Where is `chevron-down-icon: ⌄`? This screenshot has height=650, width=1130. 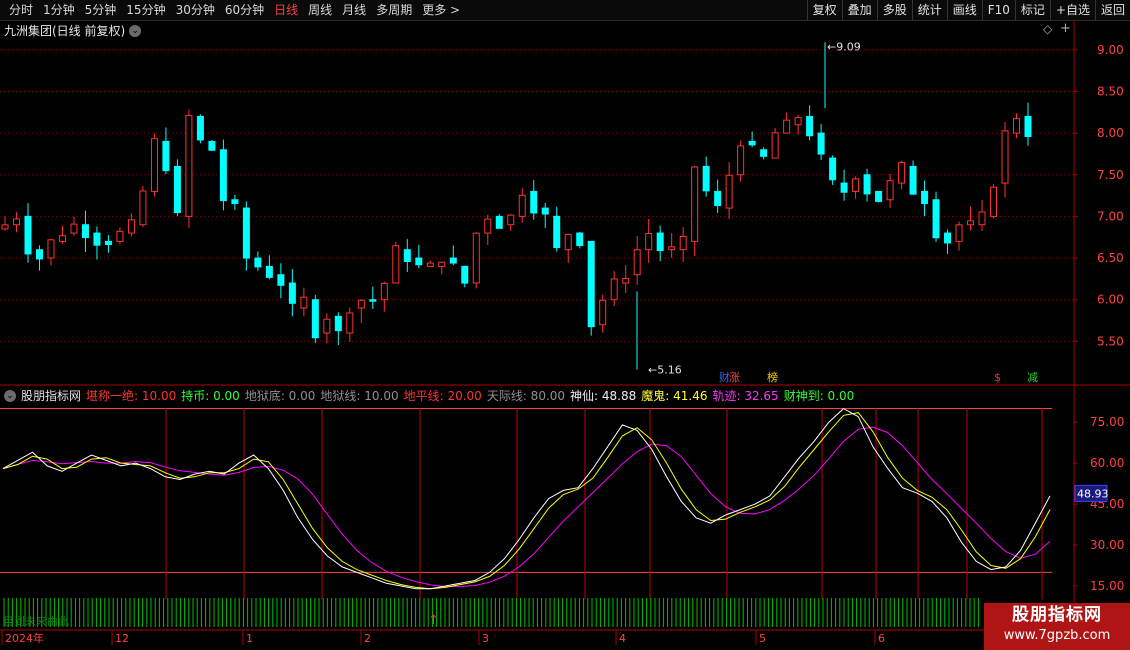 chevron-down-icon: ⌄ is located at coordinates (10, 395).